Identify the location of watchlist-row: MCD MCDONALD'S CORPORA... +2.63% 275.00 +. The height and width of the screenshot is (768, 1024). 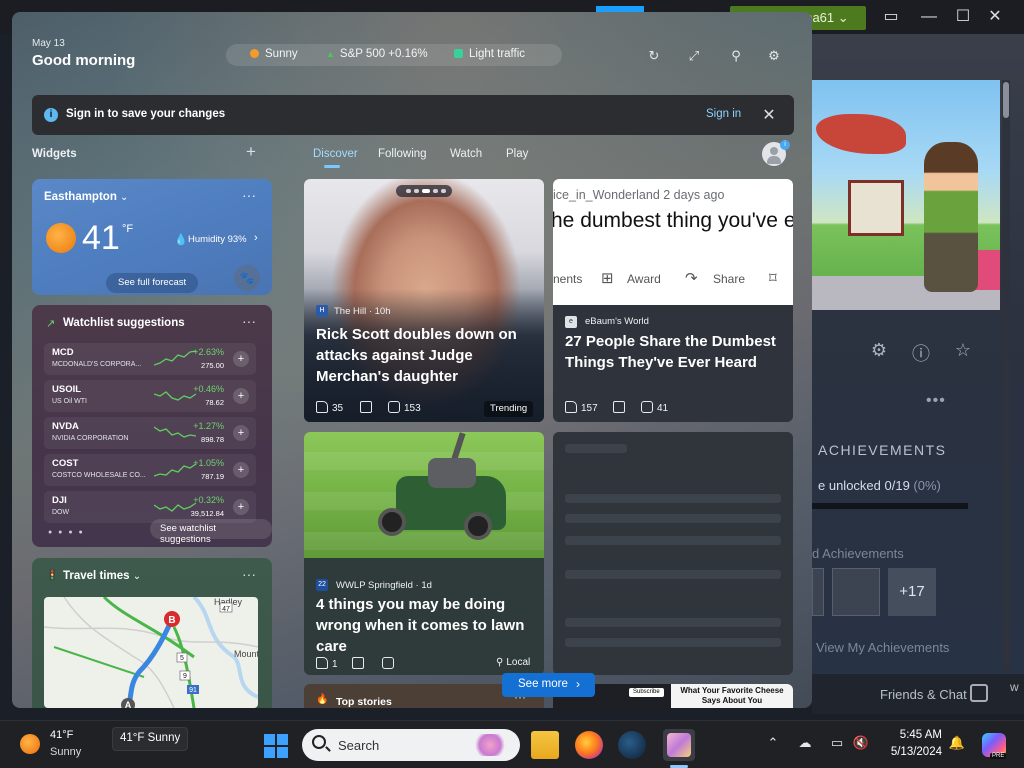
(150, 359).